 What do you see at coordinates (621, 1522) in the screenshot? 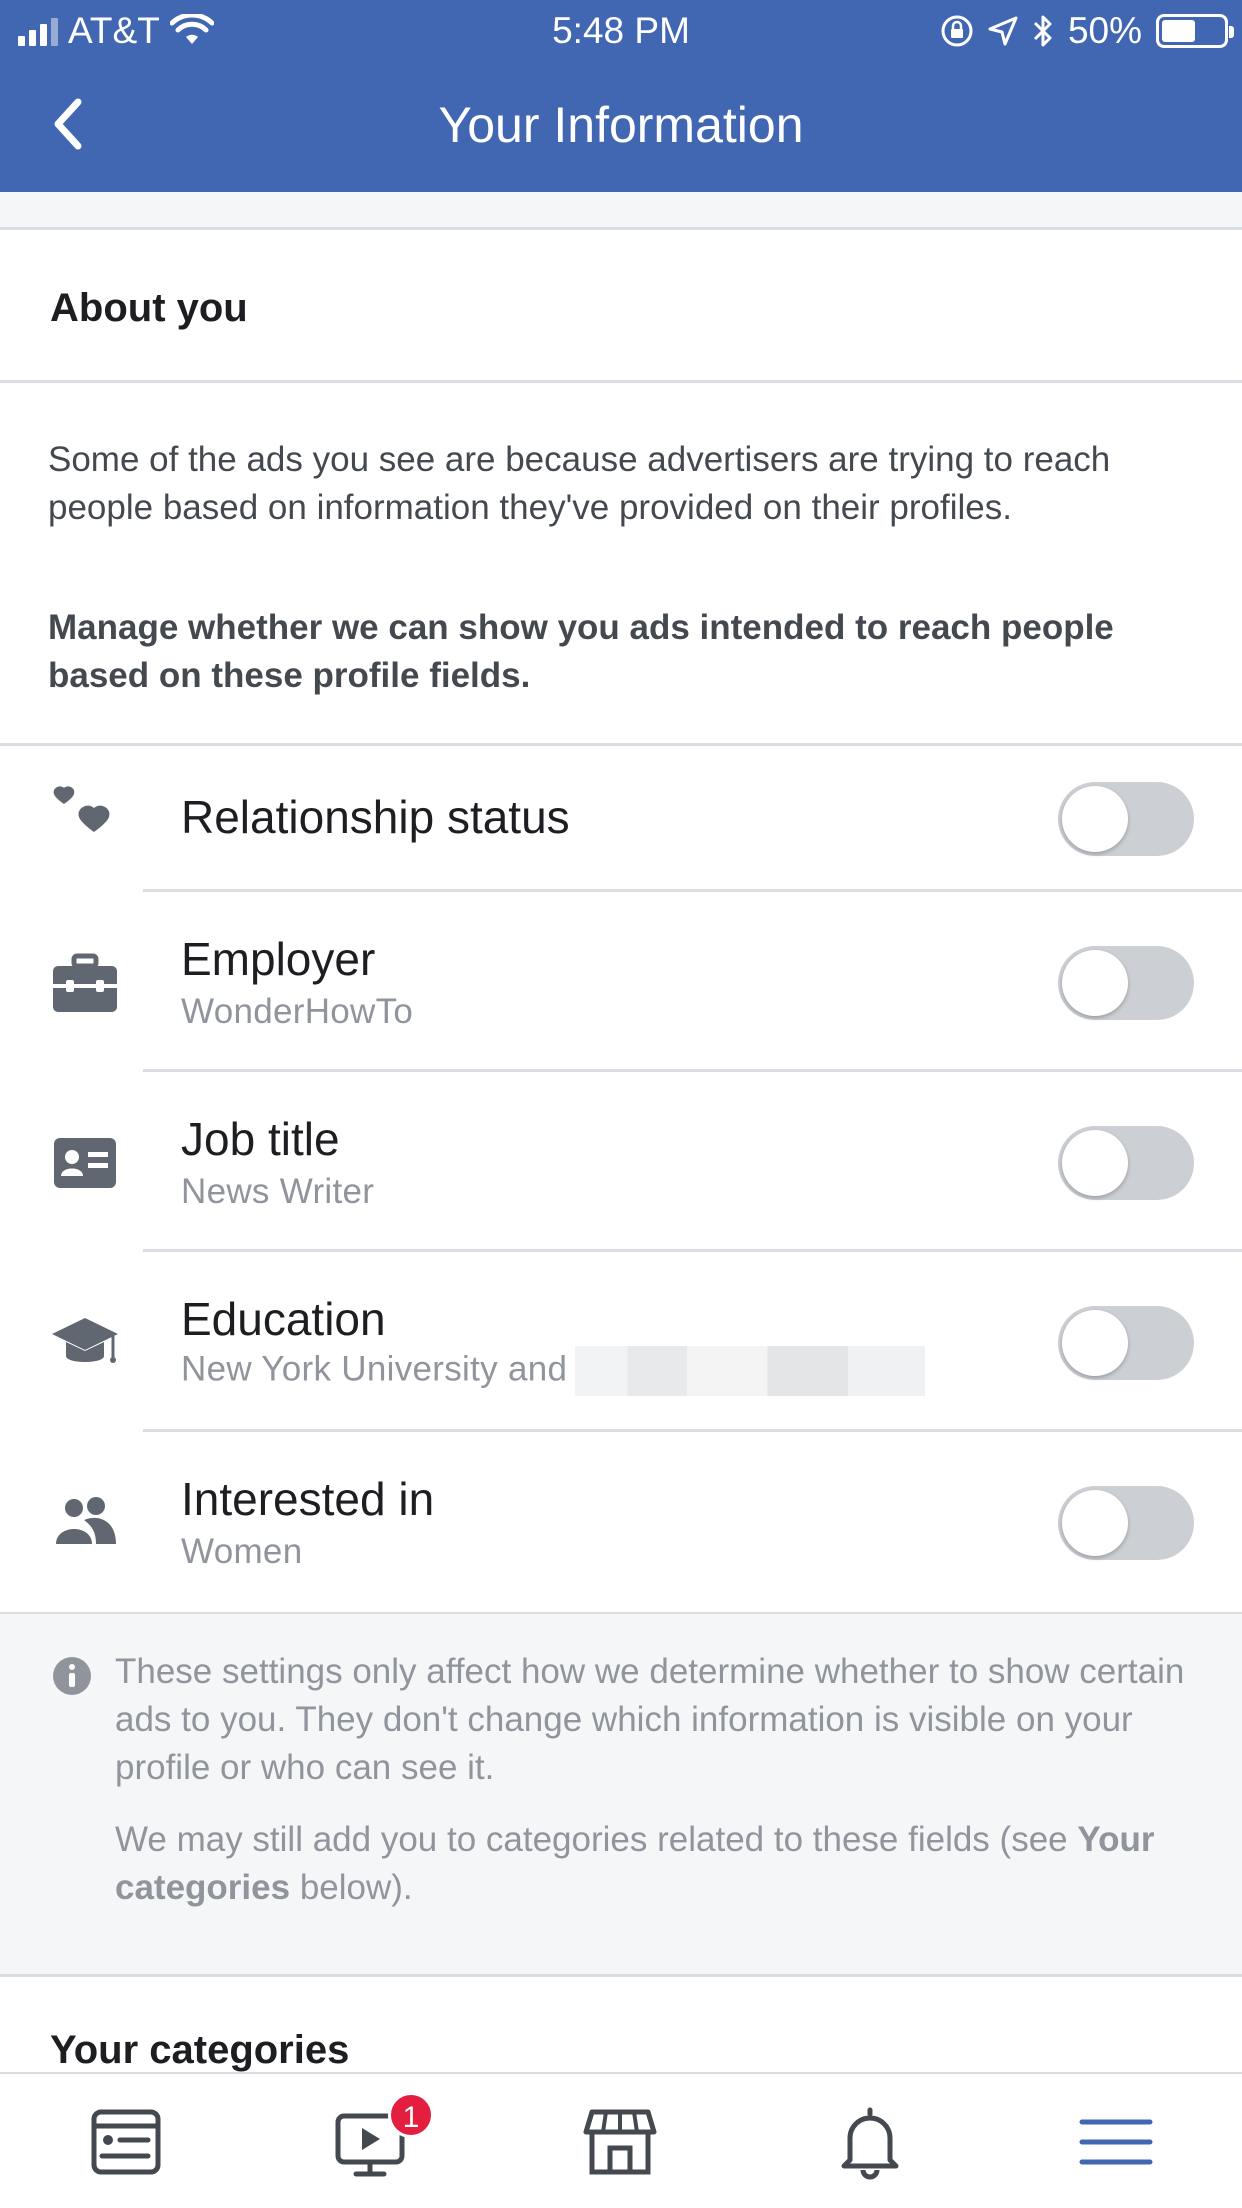
I see `field-row-interested-in: Interested in Women` at bounding box center [621, 1522].